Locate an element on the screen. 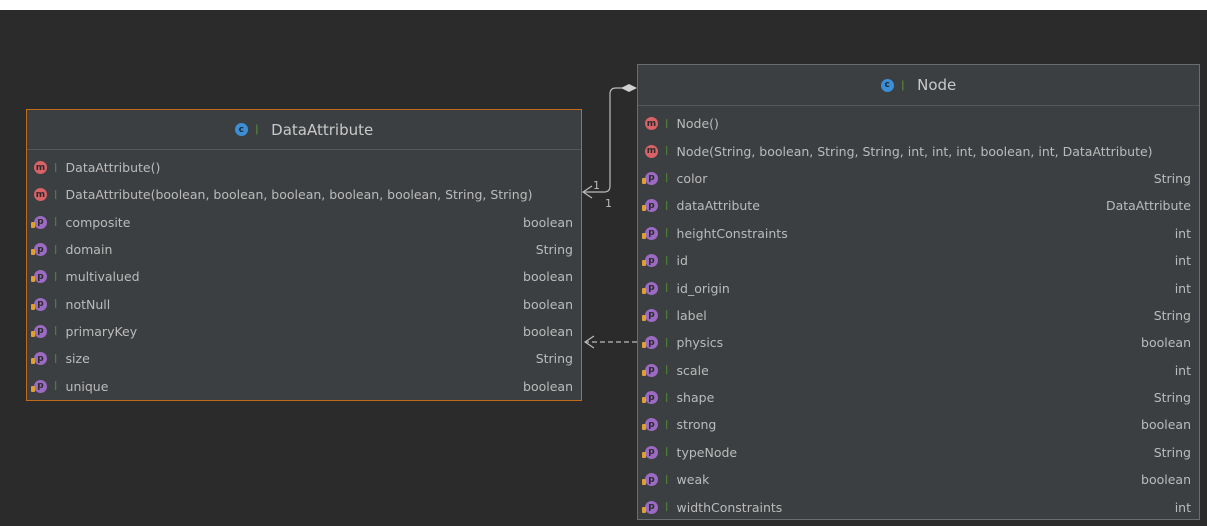 This screenshot has height=526, width=1207. member-name: notNull is located at coordinates (88, 304).